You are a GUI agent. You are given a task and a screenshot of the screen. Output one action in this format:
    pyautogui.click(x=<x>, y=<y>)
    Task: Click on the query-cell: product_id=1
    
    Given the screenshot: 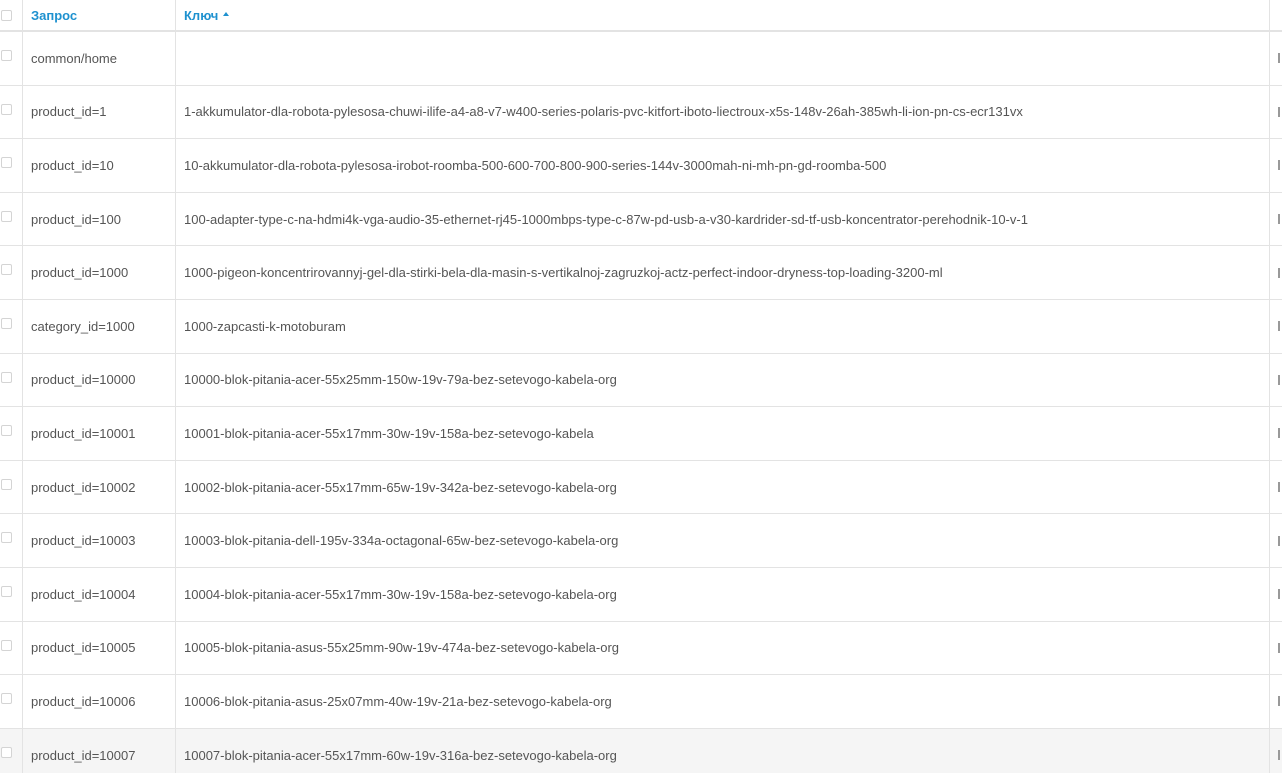 What is the action you would take?
    pyautogui.click(x=99, y=112)
    